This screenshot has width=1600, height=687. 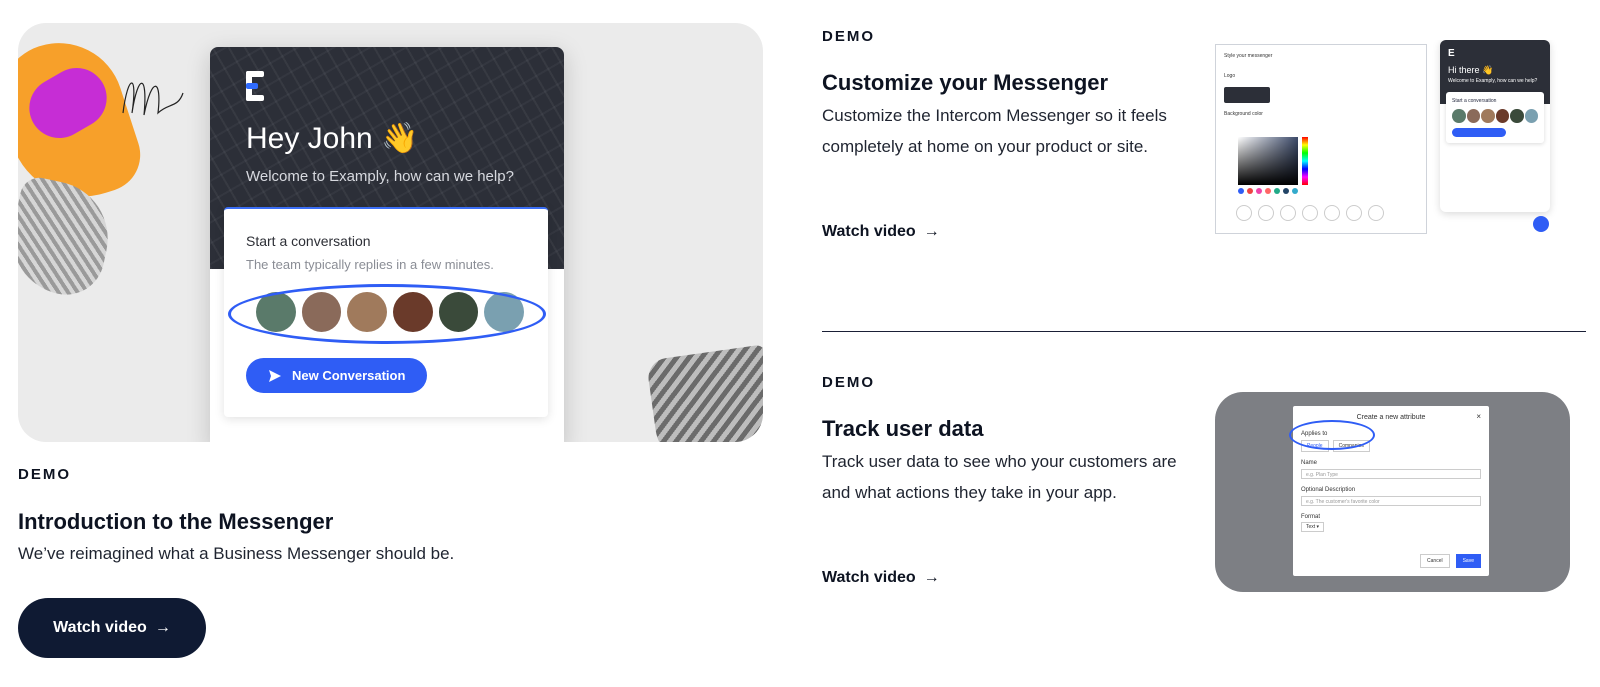 I want to click on new-conversation-button: New Conversation, so click(x=337, y=375).